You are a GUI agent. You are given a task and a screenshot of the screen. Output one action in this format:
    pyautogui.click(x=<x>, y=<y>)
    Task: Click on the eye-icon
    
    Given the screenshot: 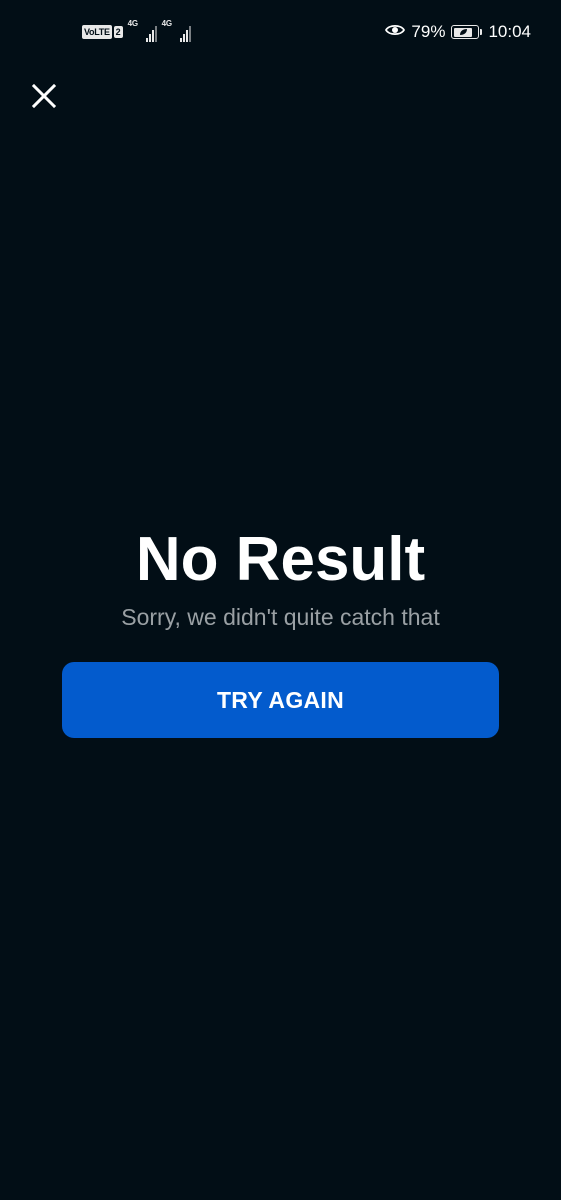 What is the action you would take?
    pyautogui.click(x=395, y=32)
    